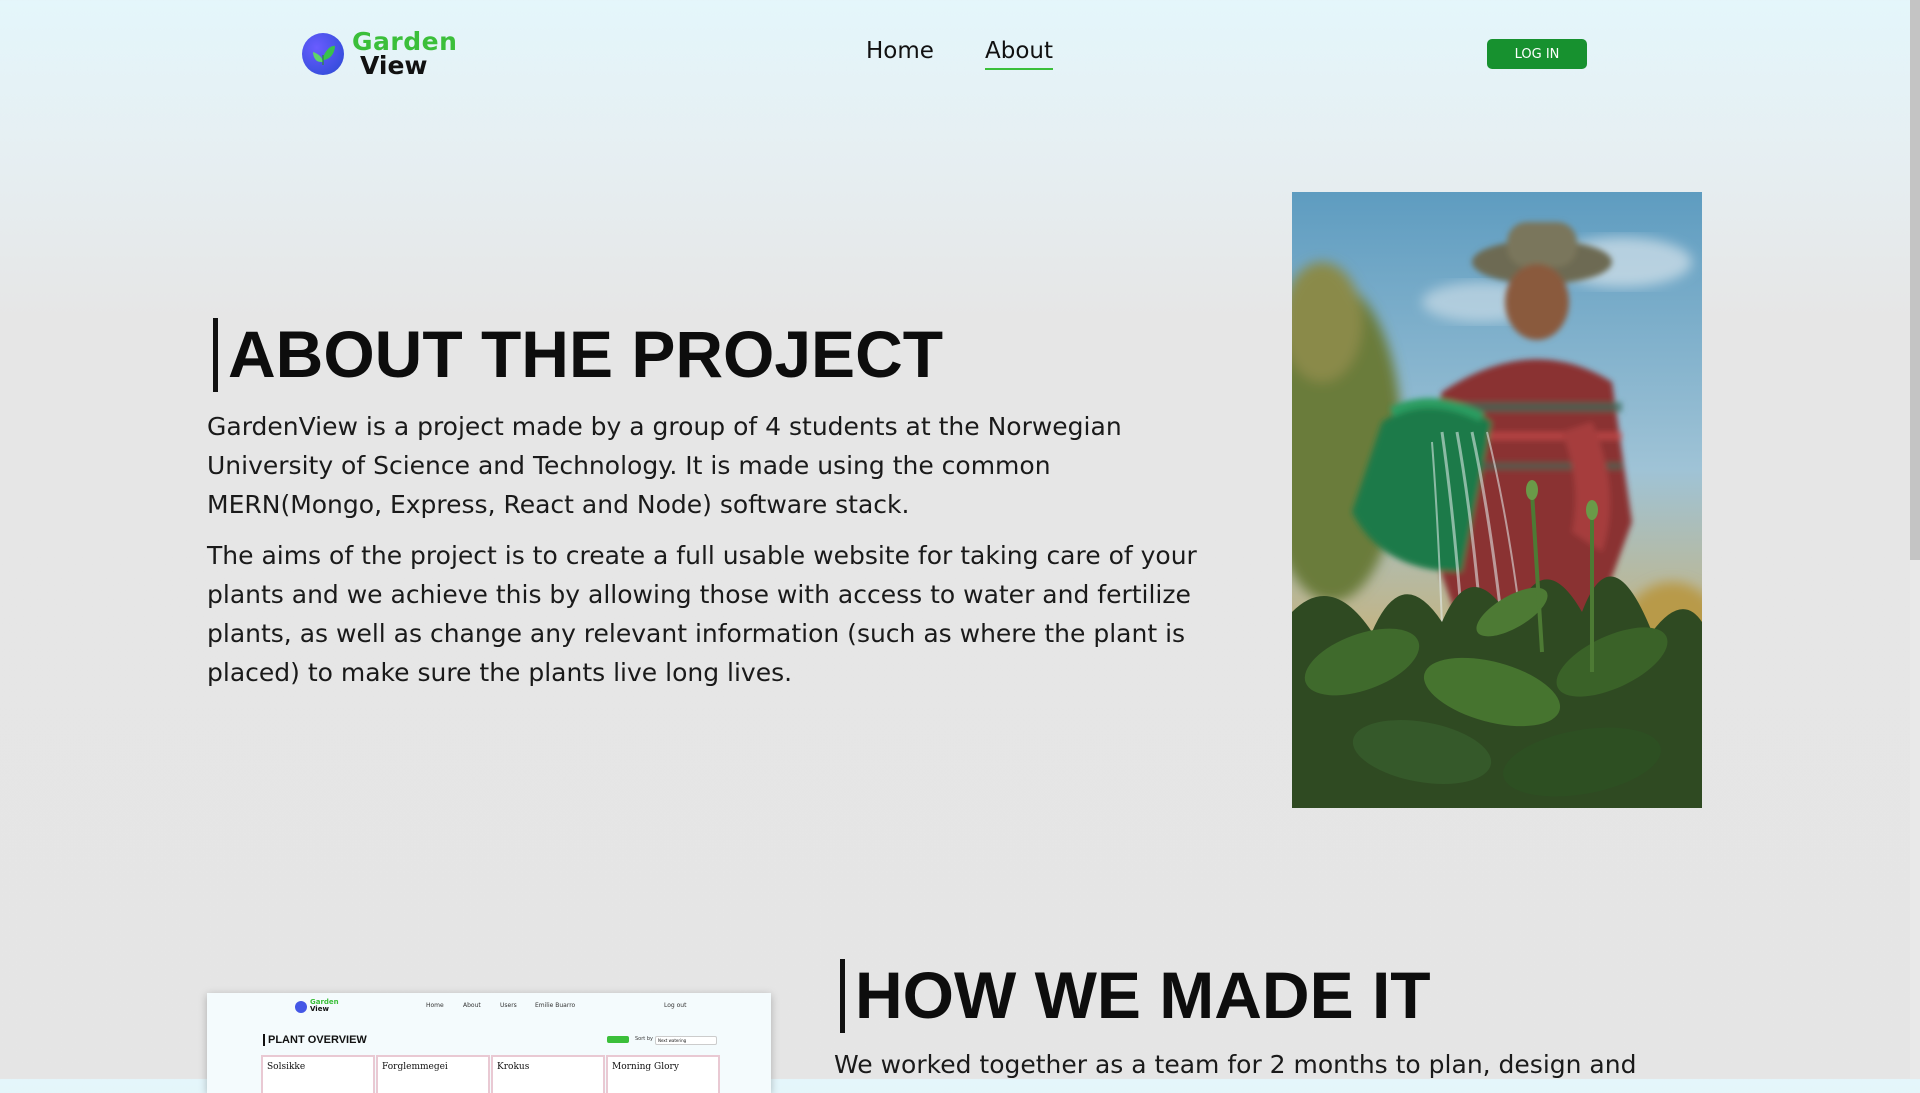 Image resolution: width=1920 pixels, height=1093 pixels. Describe the element at coordinates (415, 1067) in the screenshot. I see `preview-plant-name: Forglemmegei` at that location.